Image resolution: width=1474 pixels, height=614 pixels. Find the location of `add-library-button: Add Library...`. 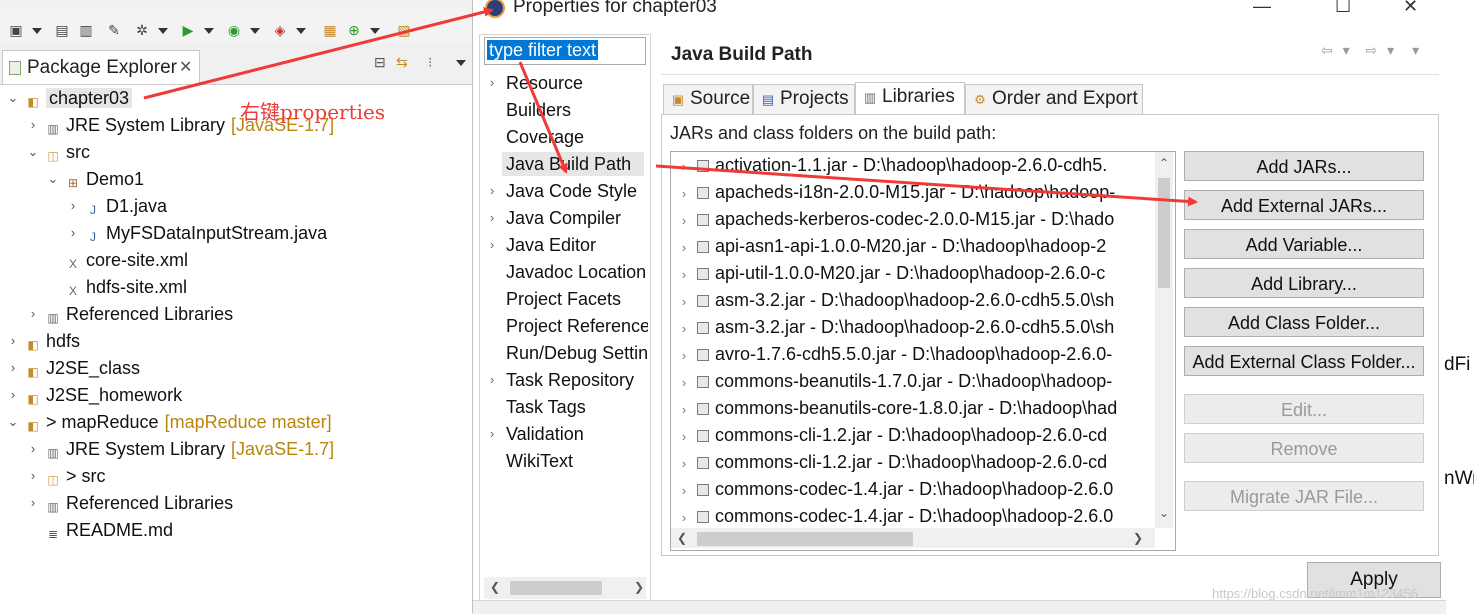

add-library-button: Add Library... is located at coordinates (1304, 283).